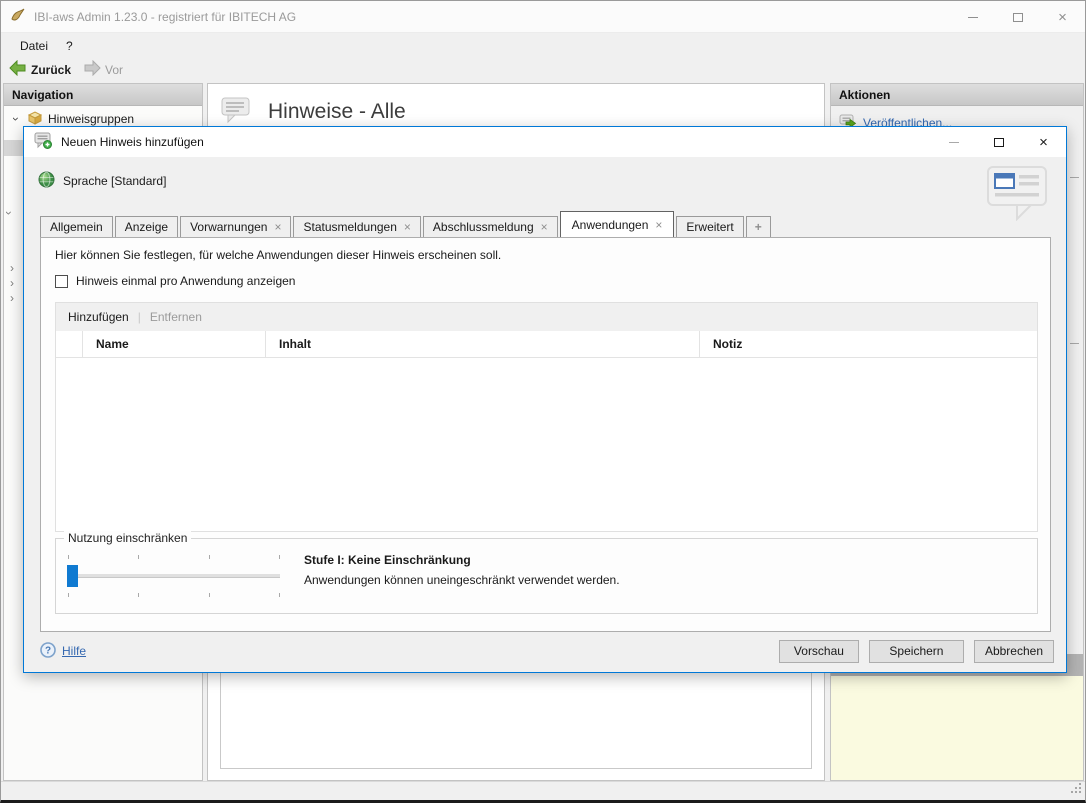 Image resolution: width=1086 pixels, height=803 pixels. I want to click on notes-bubble-icon, so click(236, 111).